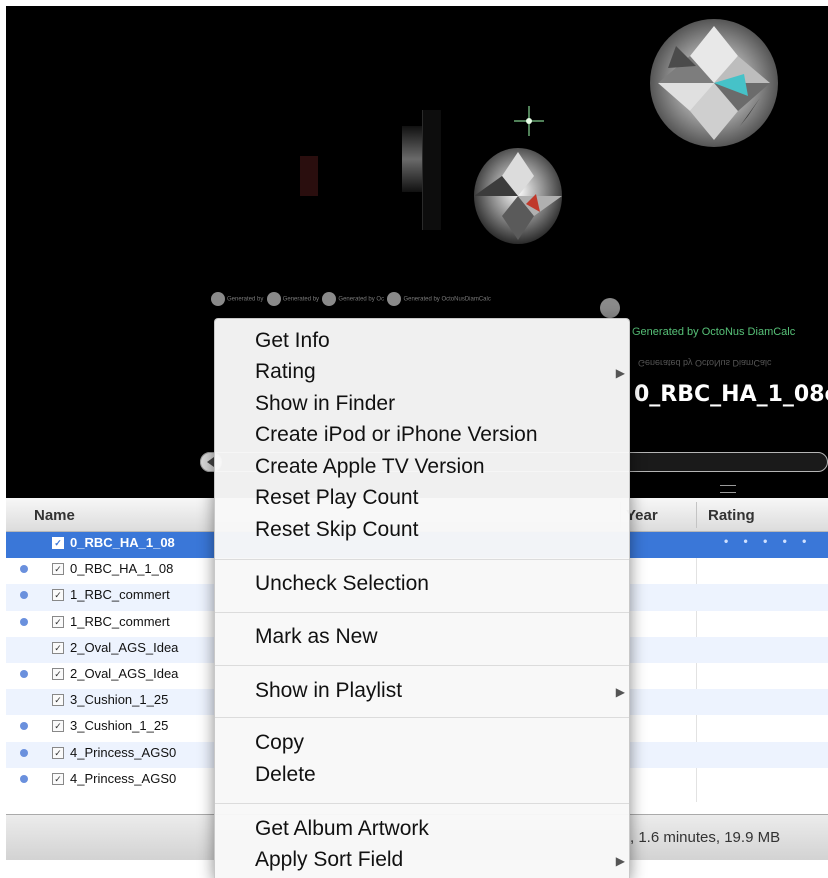  I want to click on artwork-caption: Generated by OctoNus DiamCalc, so click(714, 332).